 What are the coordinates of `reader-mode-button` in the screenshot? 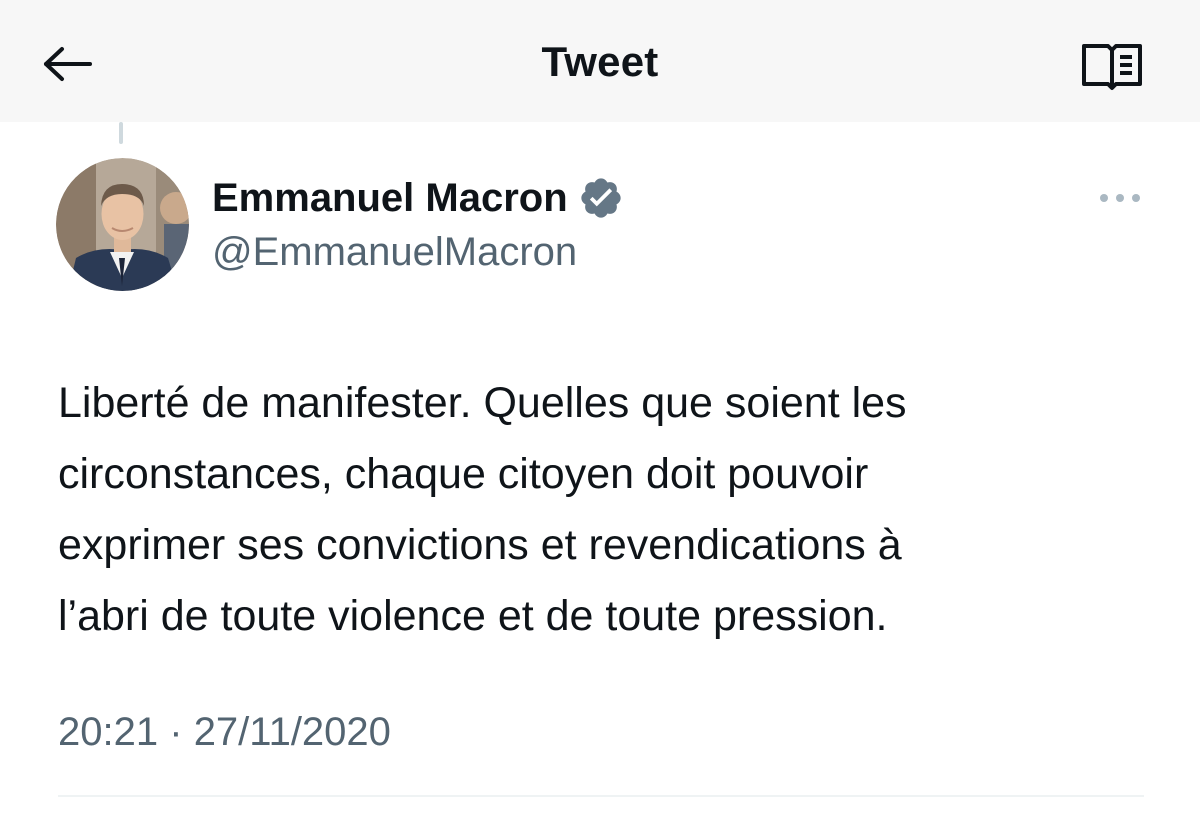 It's located at (1112, 66).